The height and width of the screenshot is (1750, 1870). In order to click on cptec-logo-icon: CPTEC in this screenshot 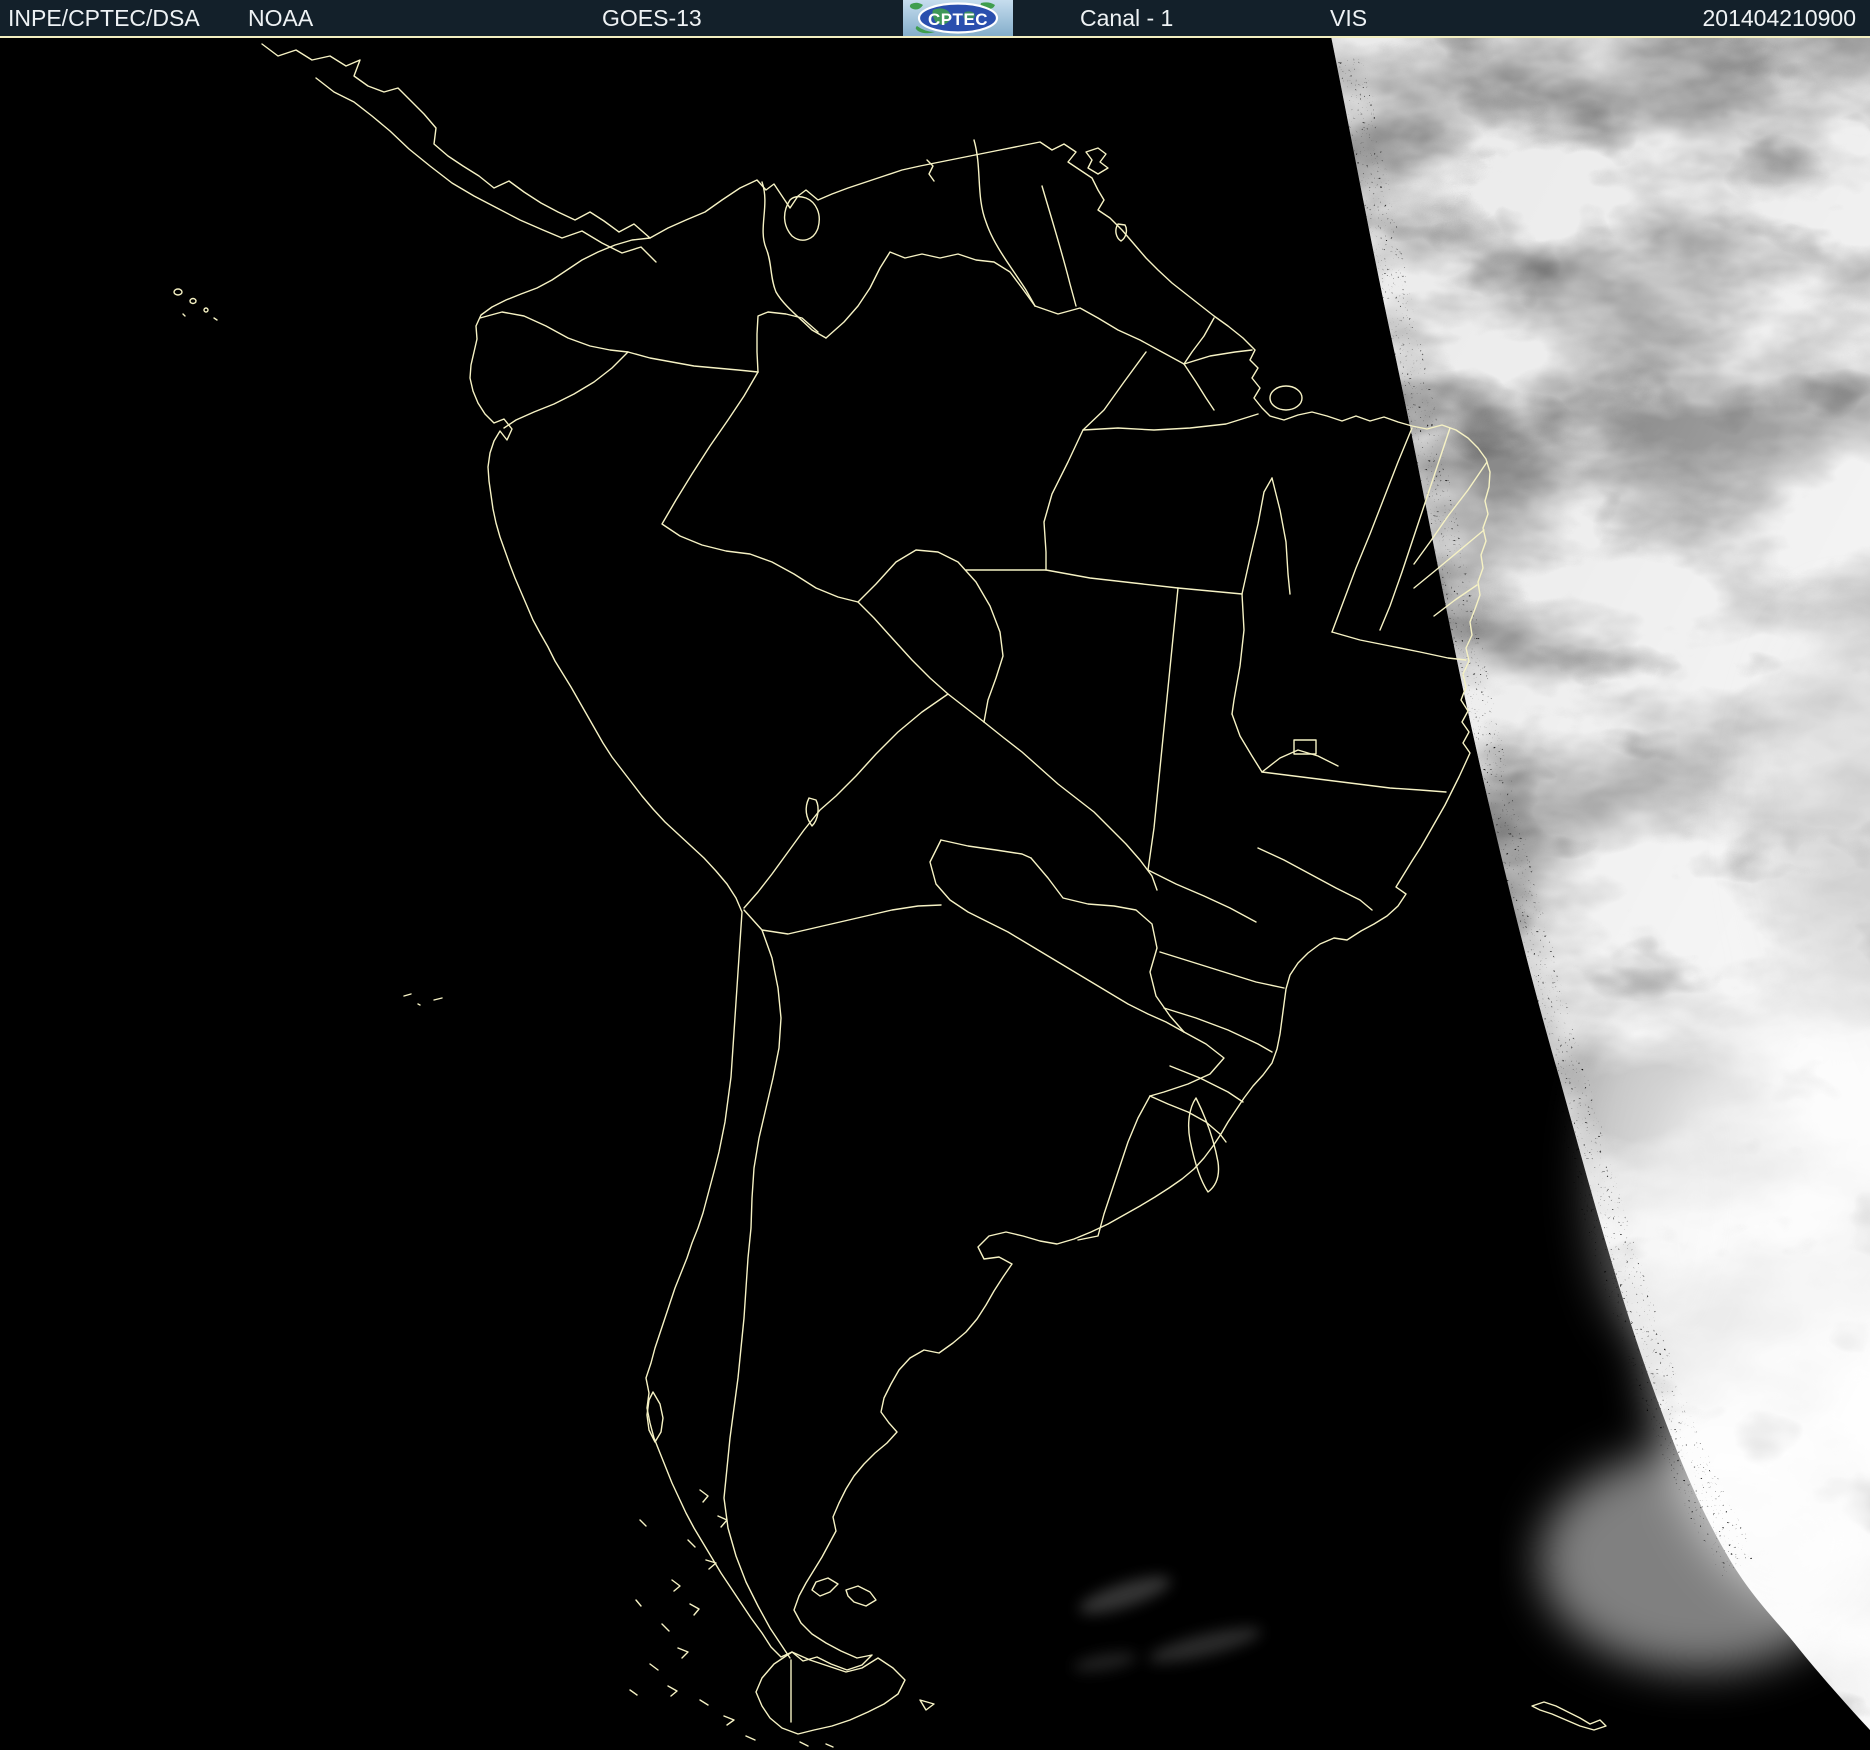, I will do `click(958, 18)`.